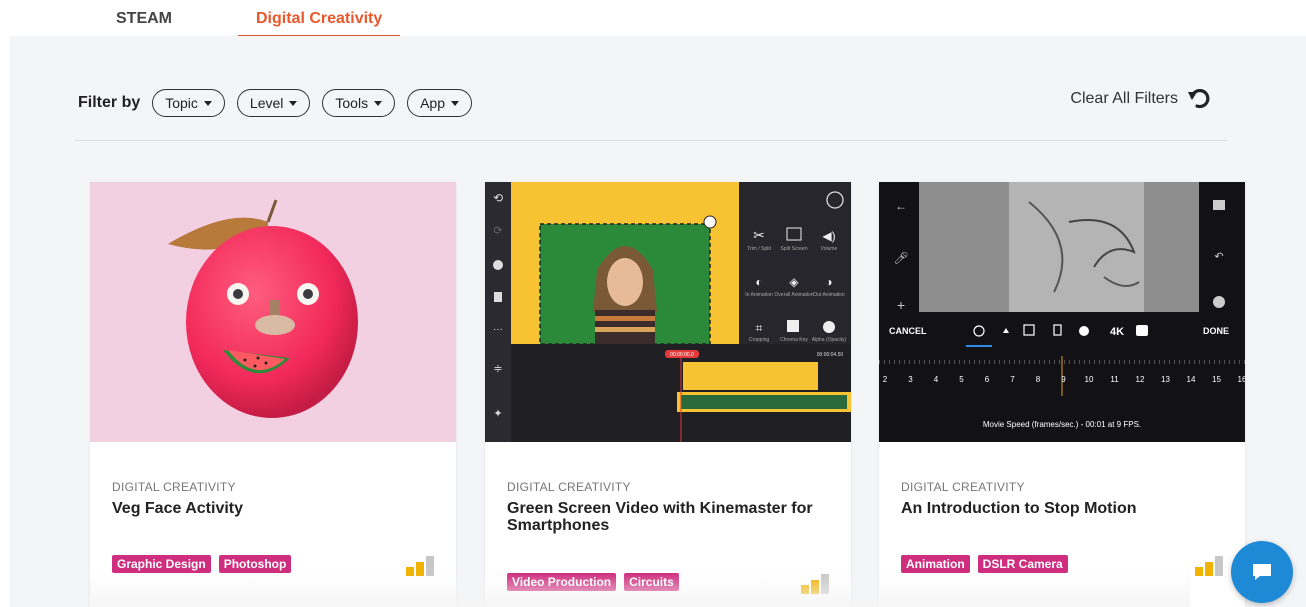  I want to click on scale-label: 7, so click(1012, 379).